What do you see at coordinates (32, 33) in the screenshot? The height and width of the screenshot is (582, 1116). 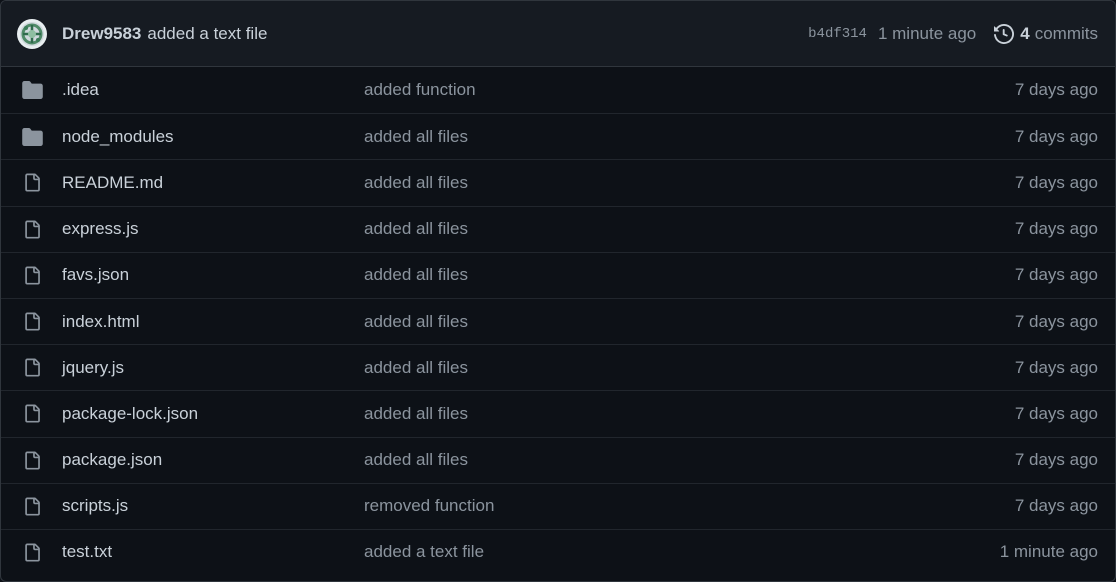 I see `avatar` at bounding box center [32, 33].